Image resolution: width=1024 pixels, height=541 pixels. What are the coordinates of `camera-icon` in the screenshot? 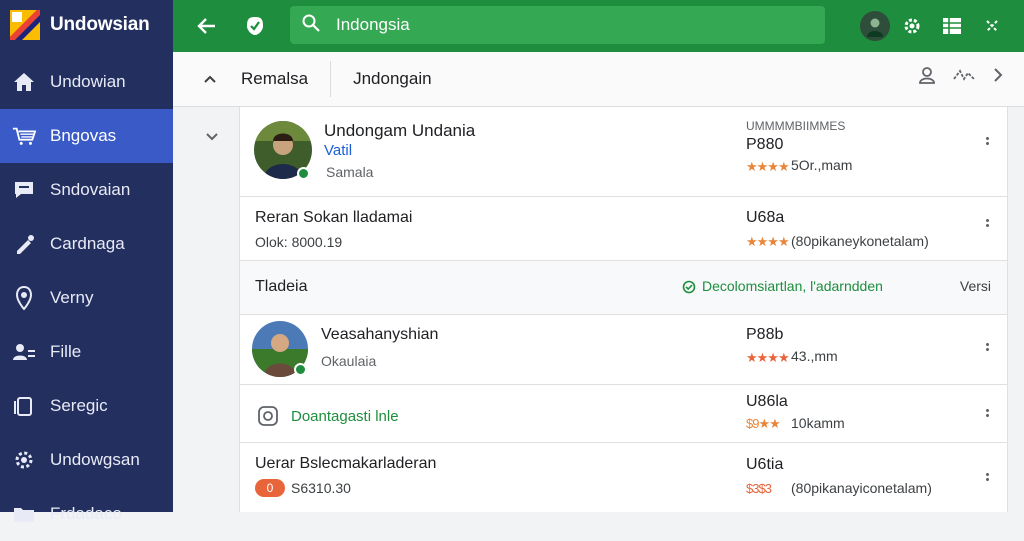 It's located at (268, 418).